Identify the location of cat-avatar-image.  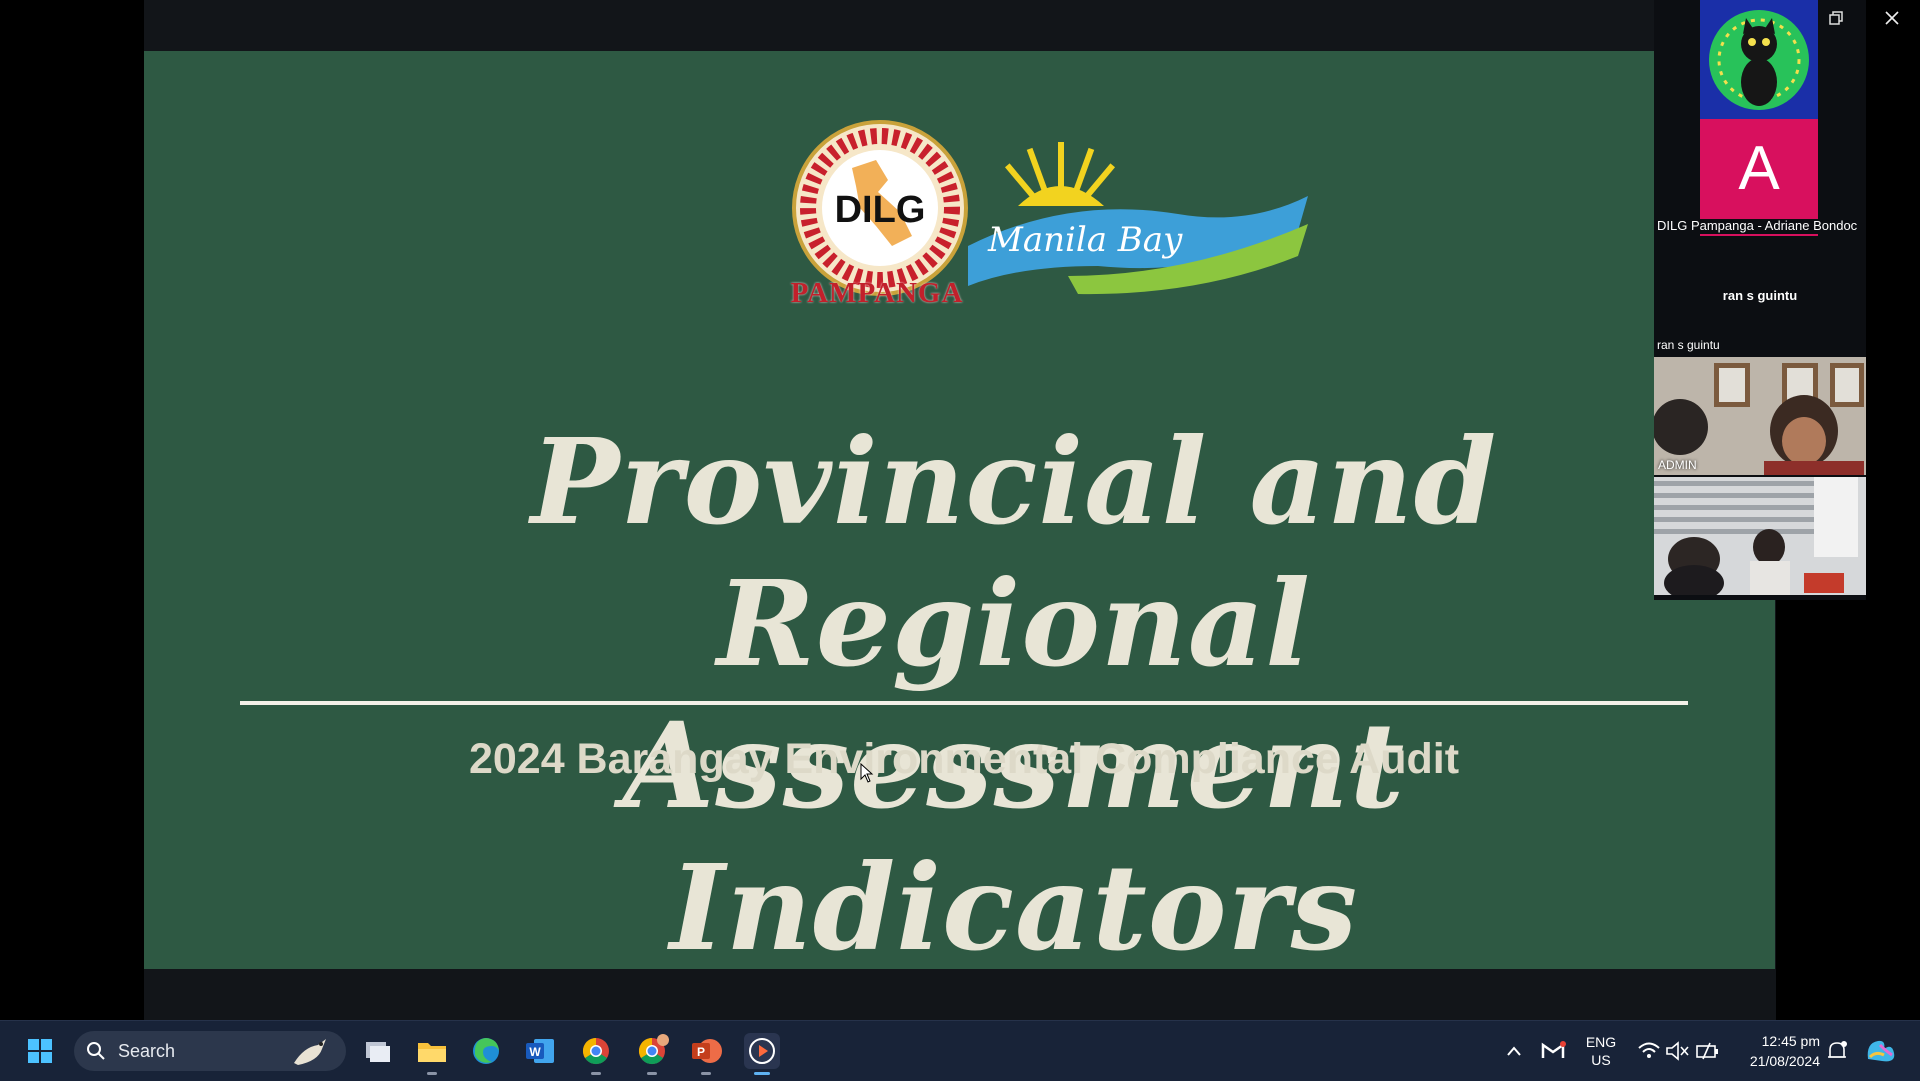
(1759, 60).